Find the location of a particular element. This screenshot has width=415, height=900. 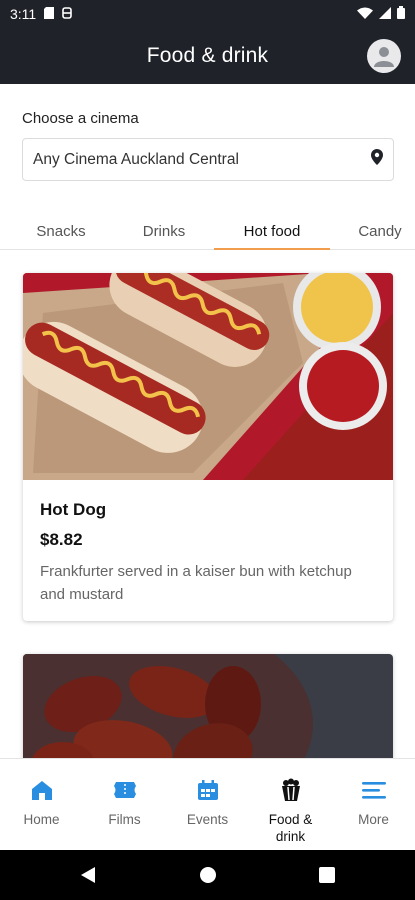

status-bar: 3:11 is located at coordinates (207, 14).